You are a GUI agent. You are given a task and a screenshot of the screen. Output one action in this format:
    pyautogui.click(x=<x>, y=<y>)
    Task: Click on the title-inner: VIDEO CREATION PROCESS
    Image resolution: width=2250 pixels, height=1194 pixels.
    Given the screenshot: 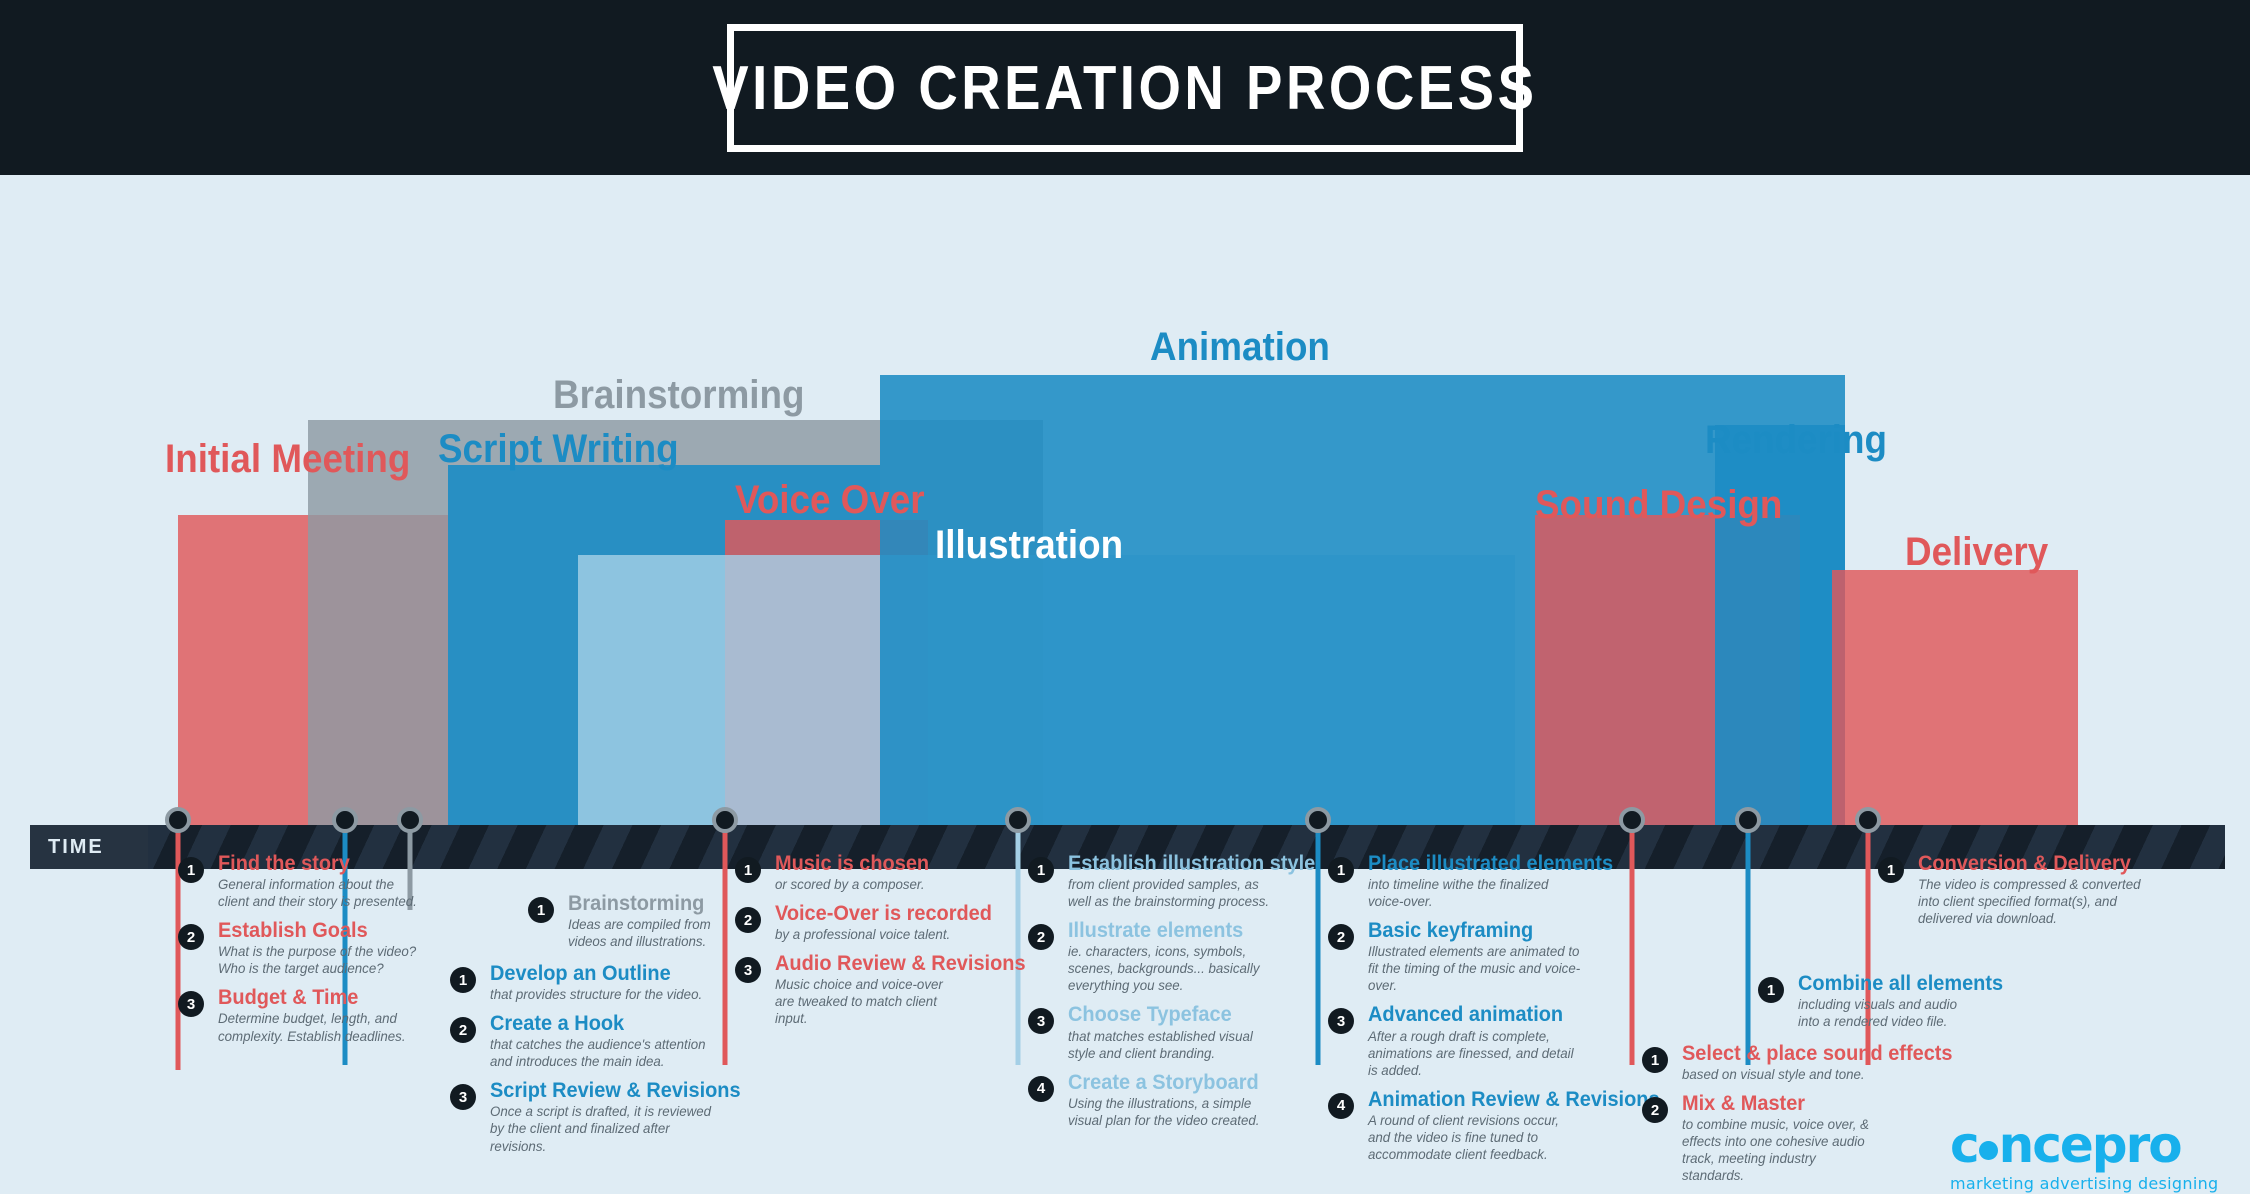 What is the action you would take?
    pyautogui.click(x=1123, y=88)
    